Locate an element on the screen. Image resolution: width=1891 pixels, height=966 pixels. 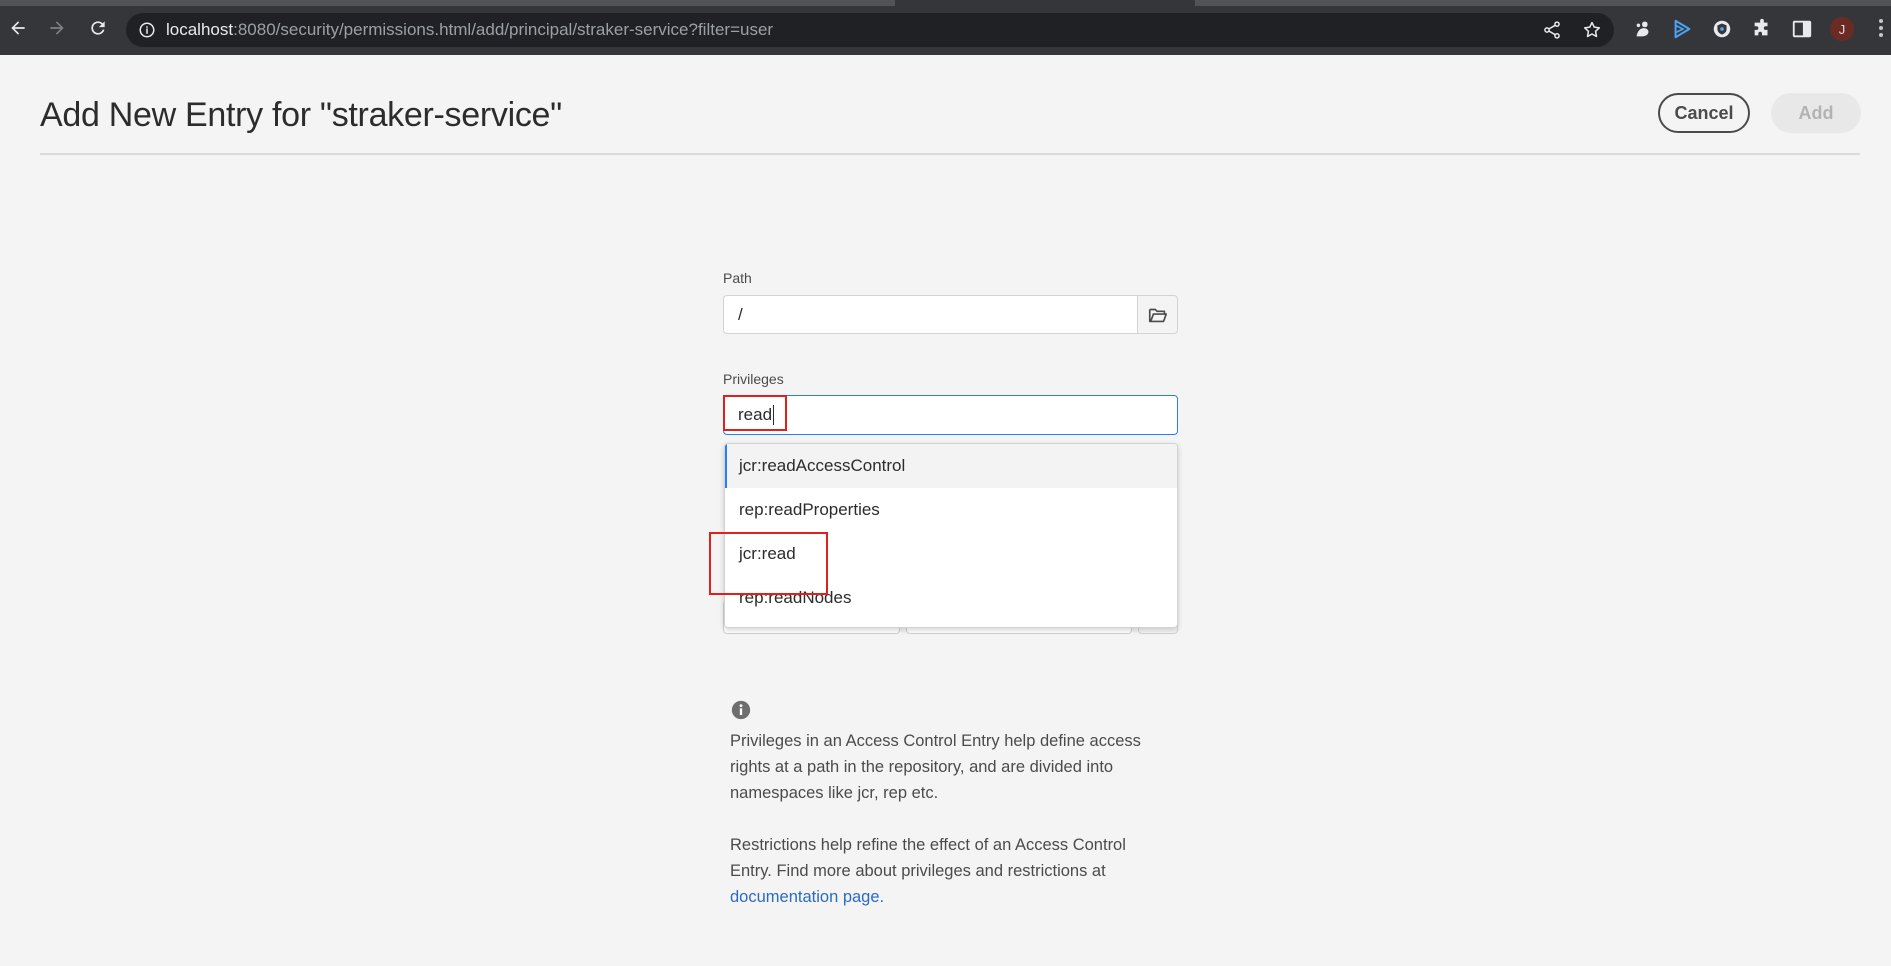
privileges-label: Privileges is located at coordinates (753, 379).